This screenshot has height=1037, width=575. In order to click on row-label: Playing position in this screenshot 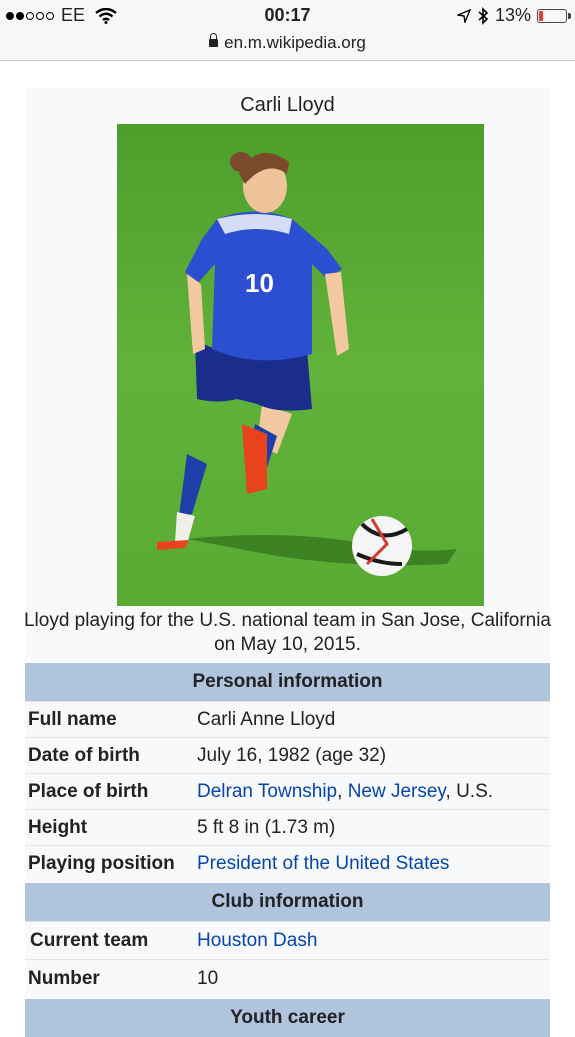, I will do `click(101, 863)`.